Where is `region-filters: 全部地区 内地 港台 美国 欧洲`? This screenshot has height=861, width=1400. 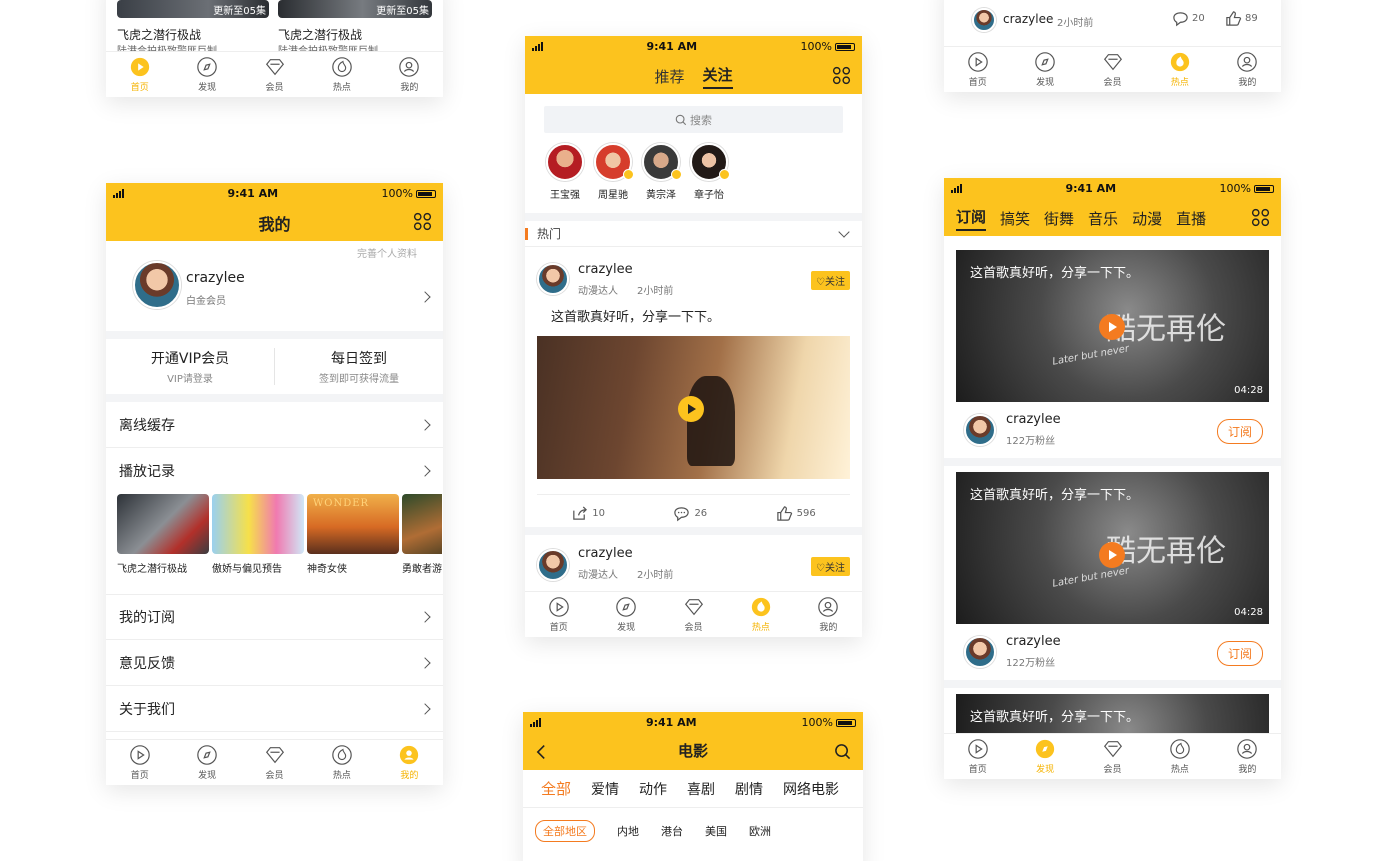
region-filters: 全部地区 内地 港台 美国 欧洲 is located at coordinates (693, 825).